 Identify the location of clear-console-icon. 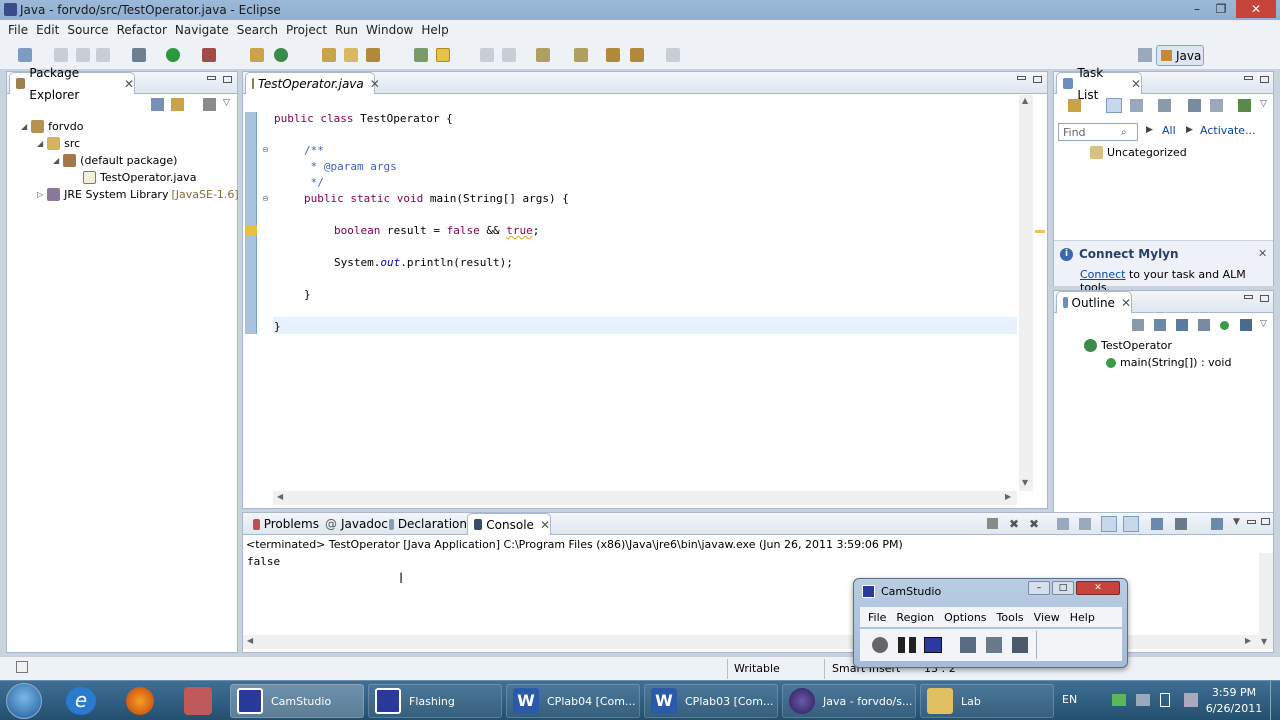
(1063, 524).